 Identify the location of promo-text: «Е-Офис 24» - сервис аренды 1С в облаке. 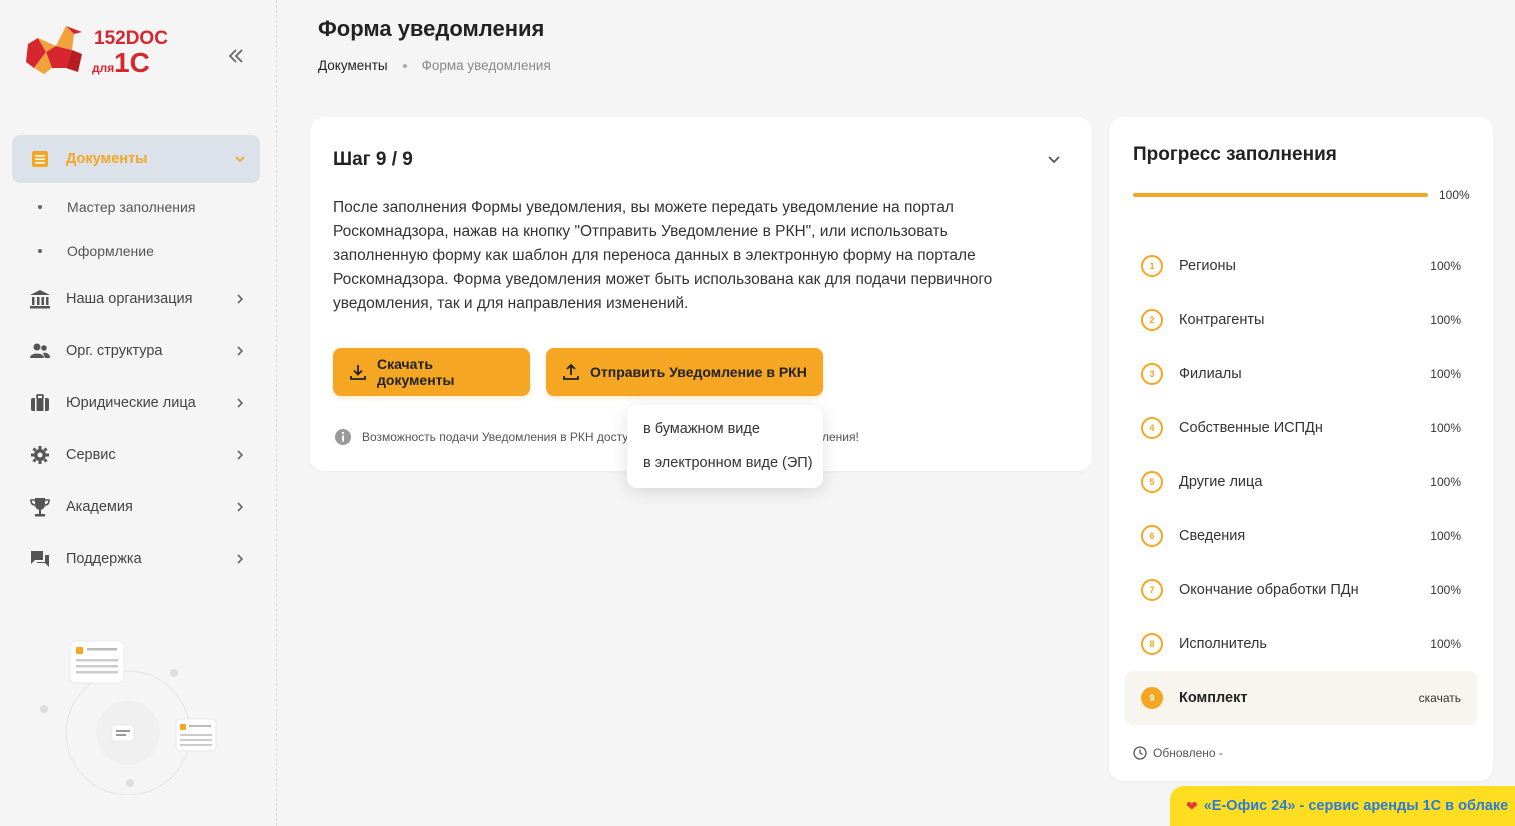
(1356, 806).